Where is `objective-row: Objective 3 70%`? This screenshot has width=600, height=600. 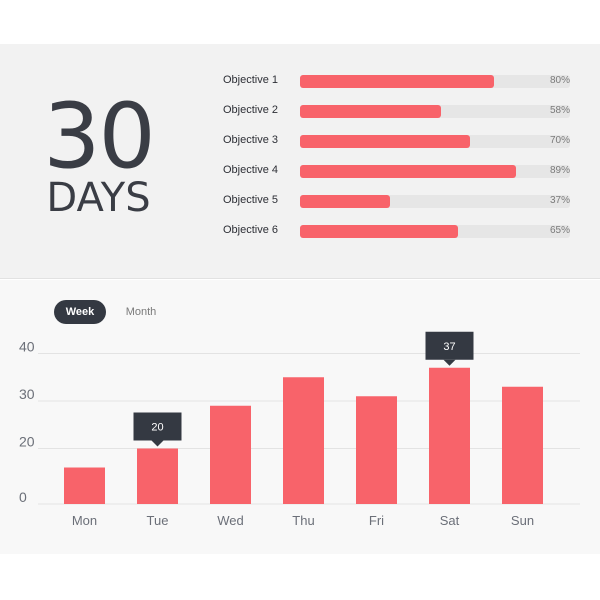 objective-row: Objective 3 70% is located at coordinates (300, 142).